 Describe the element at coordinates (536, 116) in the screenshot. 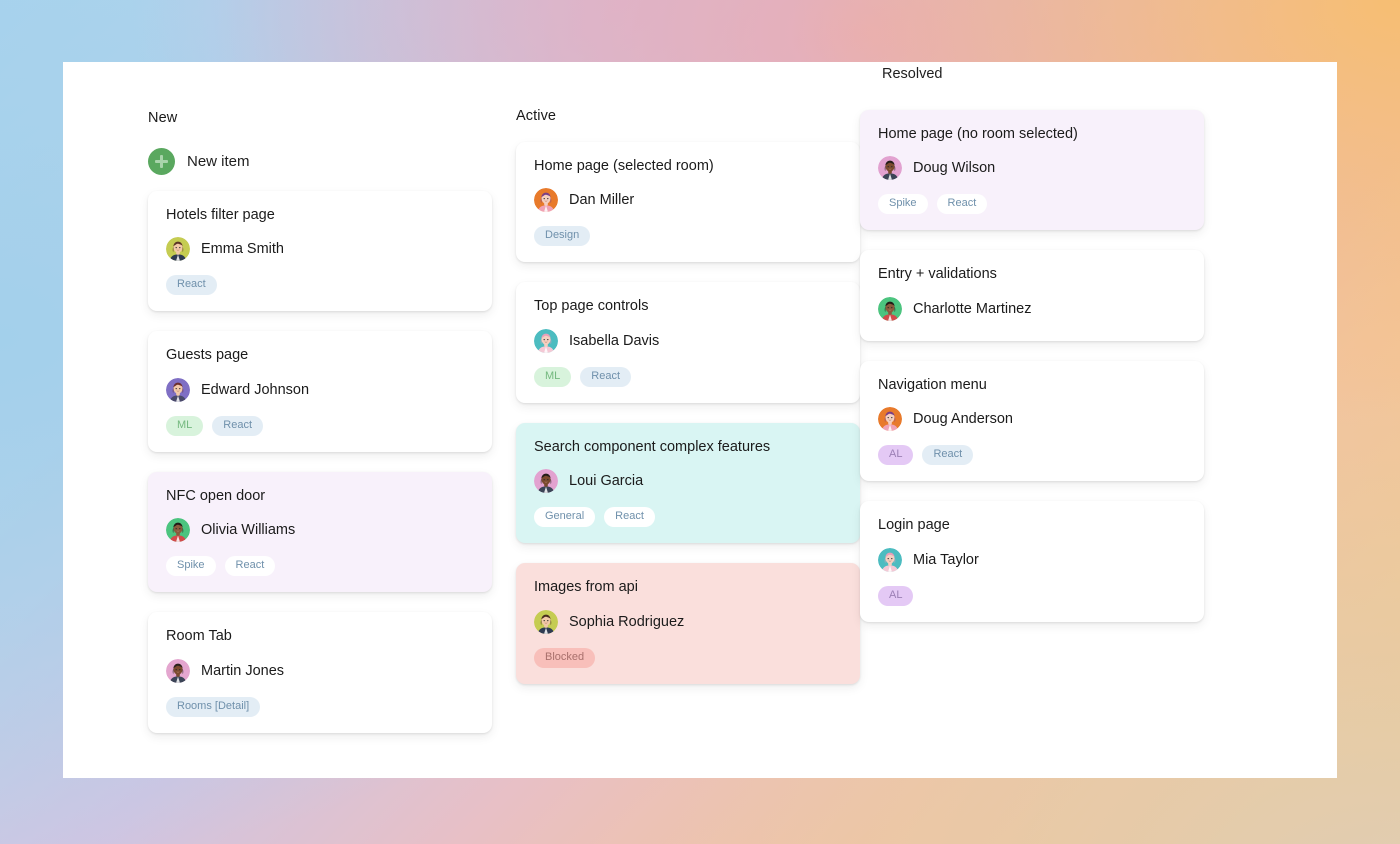

I see `column-title-active: Active` at that location.